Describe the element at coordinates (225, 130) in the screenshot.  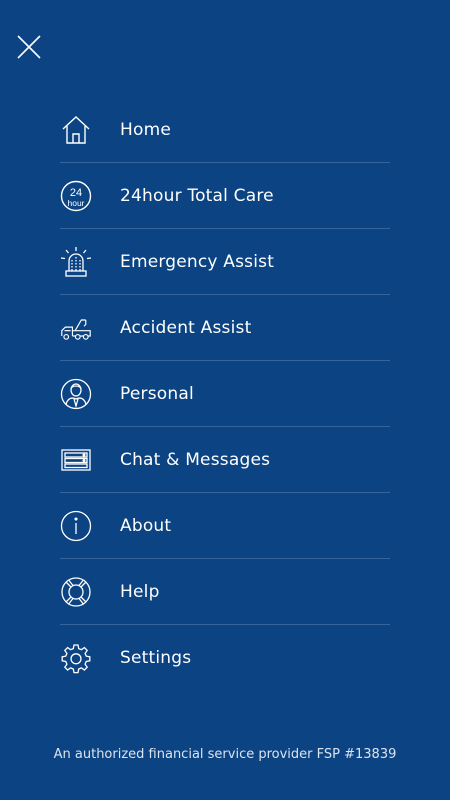
I see `menu-item-home: Home` at that location.